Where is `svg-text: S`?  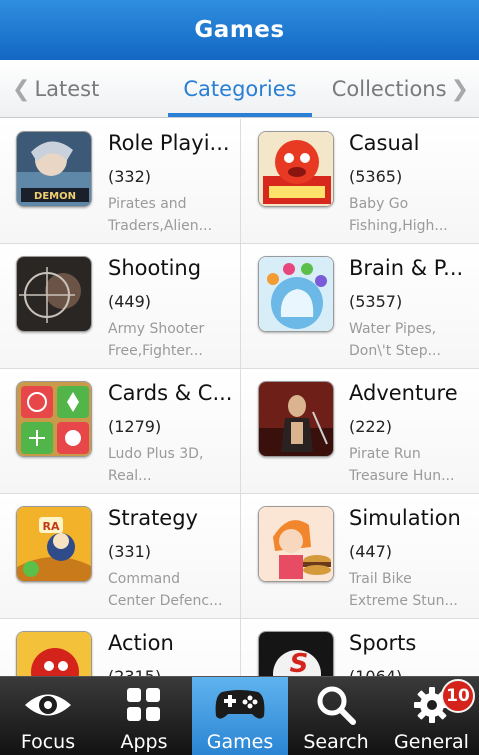 svg-text: S is located at coordinates (299, 662).